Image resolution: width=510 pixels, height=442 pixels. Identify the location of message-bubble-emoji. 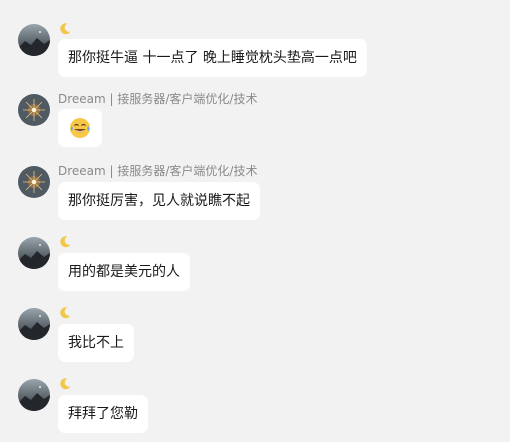
(80, 128).